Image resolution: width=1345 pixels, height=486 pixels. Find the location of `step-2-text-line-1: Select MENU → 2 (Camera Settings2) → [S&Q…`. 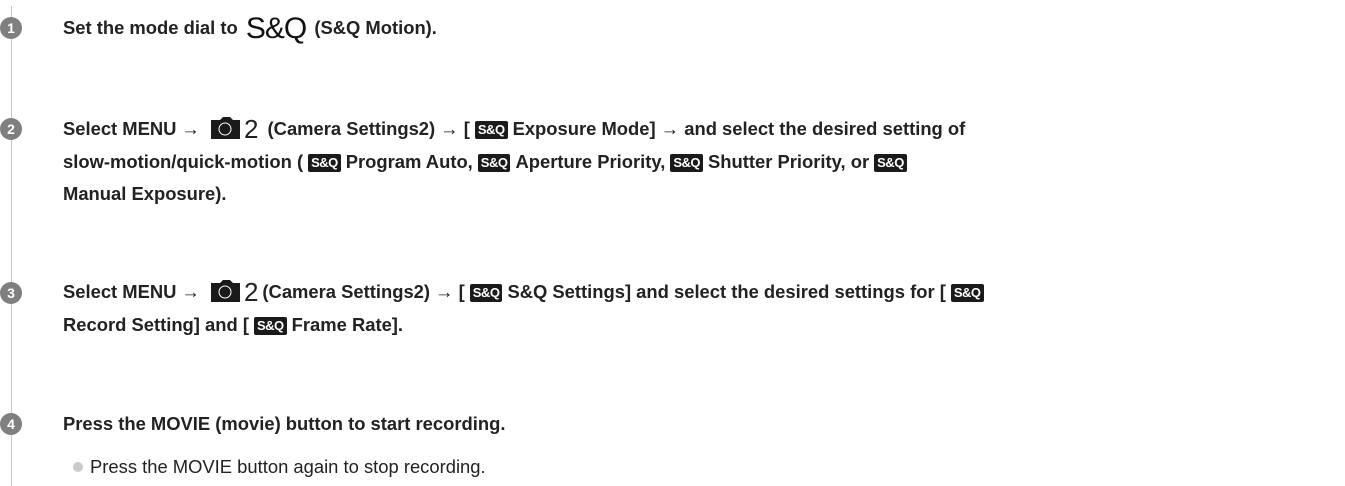

step-2-text-line-1: Select MENU → 2 (Camera Settings2) → [S&Q… is located at coordinates (700, 131).